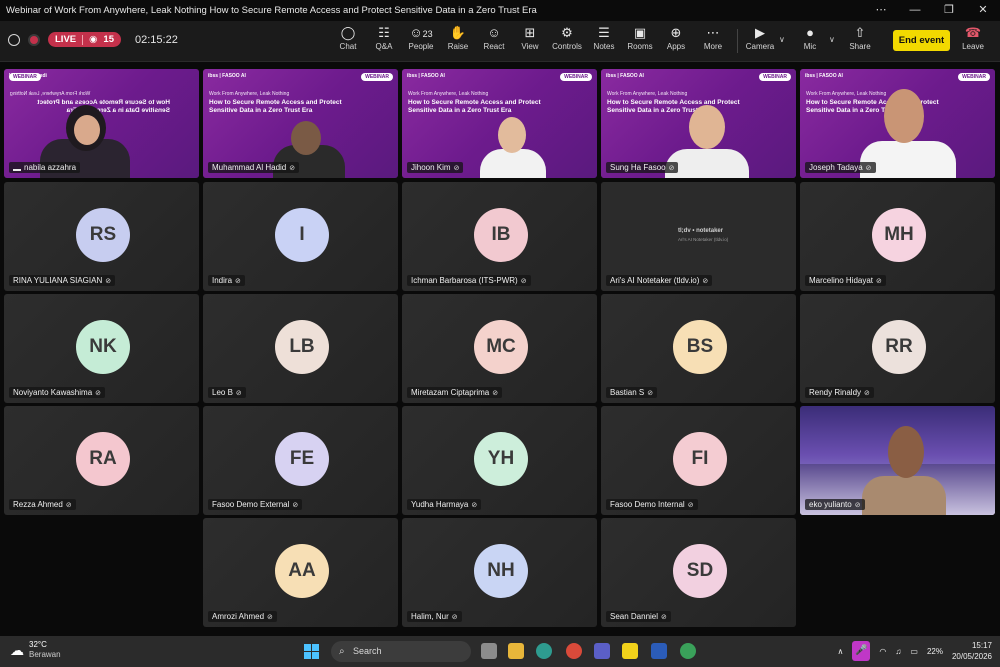 This screenshot has height=667, width=1000. What do you see at coordinates (897, 348) in the screenshot?
I see `participant-tile: RR Rendy Rinaldy ⊘` at bounding box center [897, 348].